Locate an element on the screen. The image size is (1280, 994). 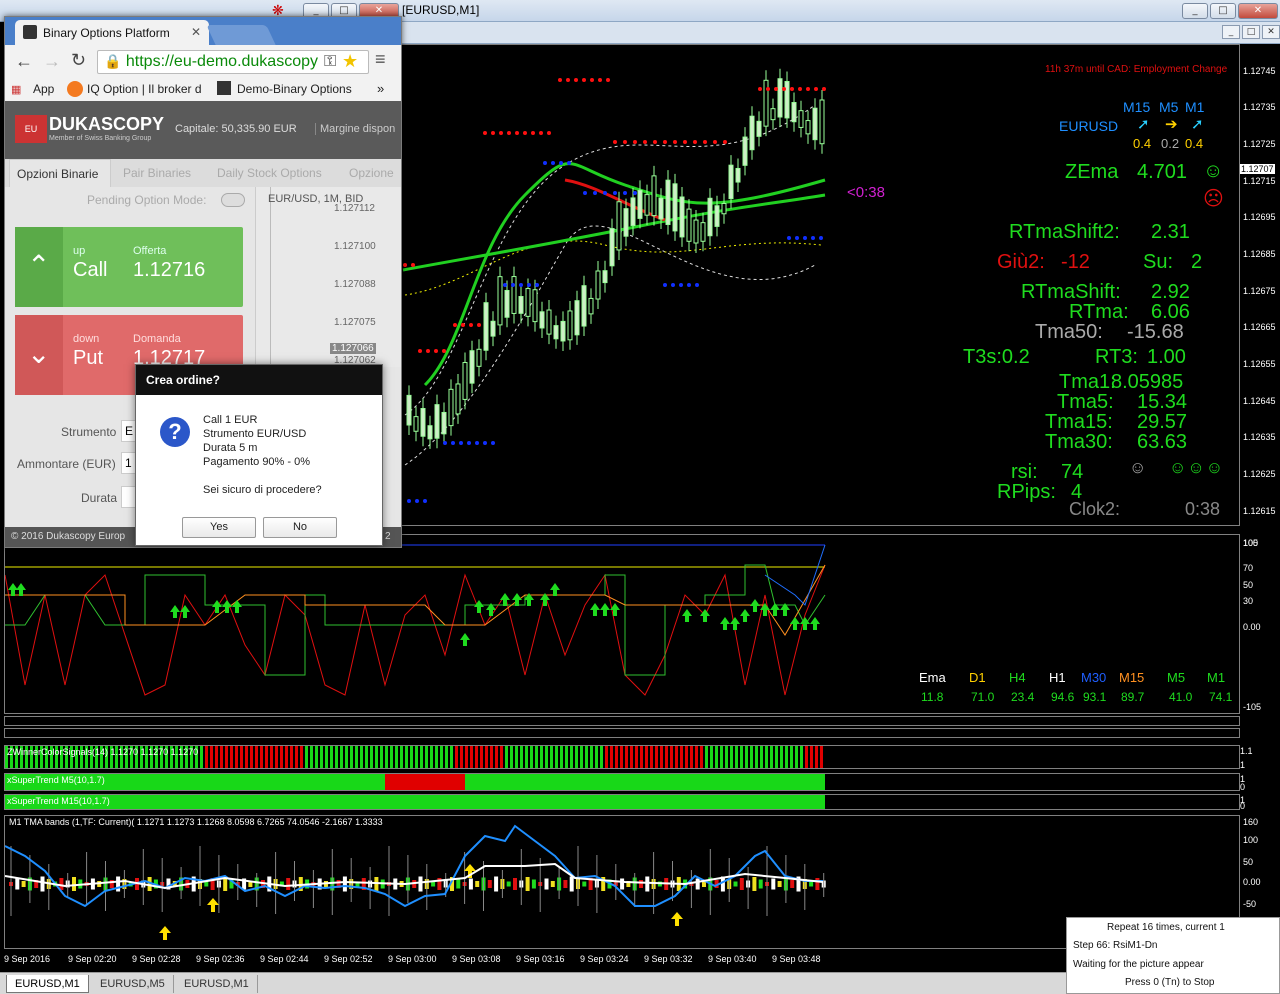
tab-pair-binaries: Pair Binaries is located at coordinates (157, 173).